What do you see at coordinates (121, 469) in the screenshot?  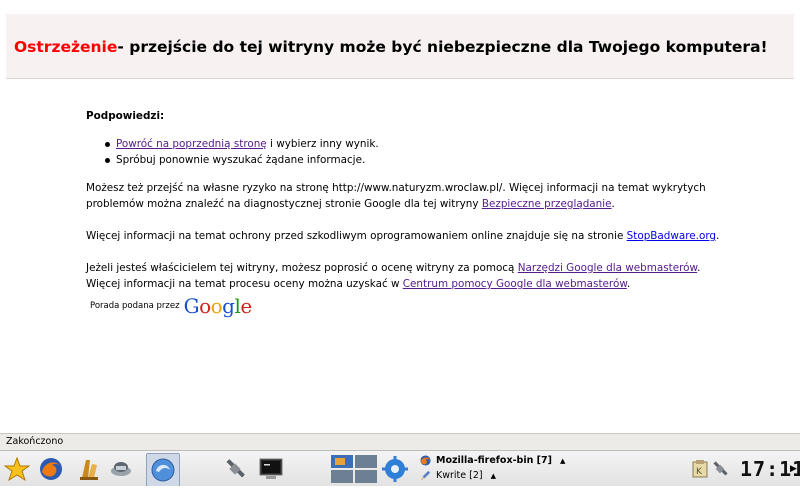 I see `network-icon` at bounding box center [121, 469].